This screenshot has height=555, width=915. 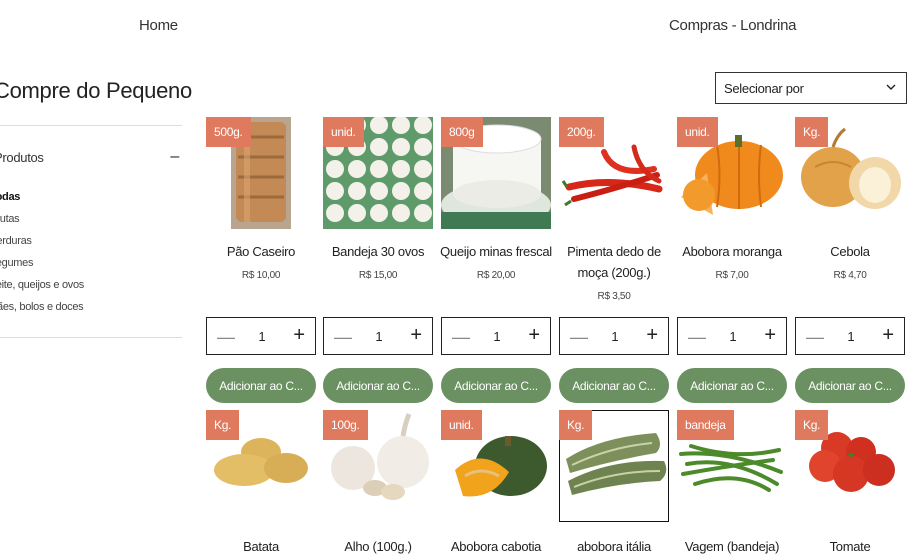 I want to click on nav-home-link: Home, so click(x=158, y=25).